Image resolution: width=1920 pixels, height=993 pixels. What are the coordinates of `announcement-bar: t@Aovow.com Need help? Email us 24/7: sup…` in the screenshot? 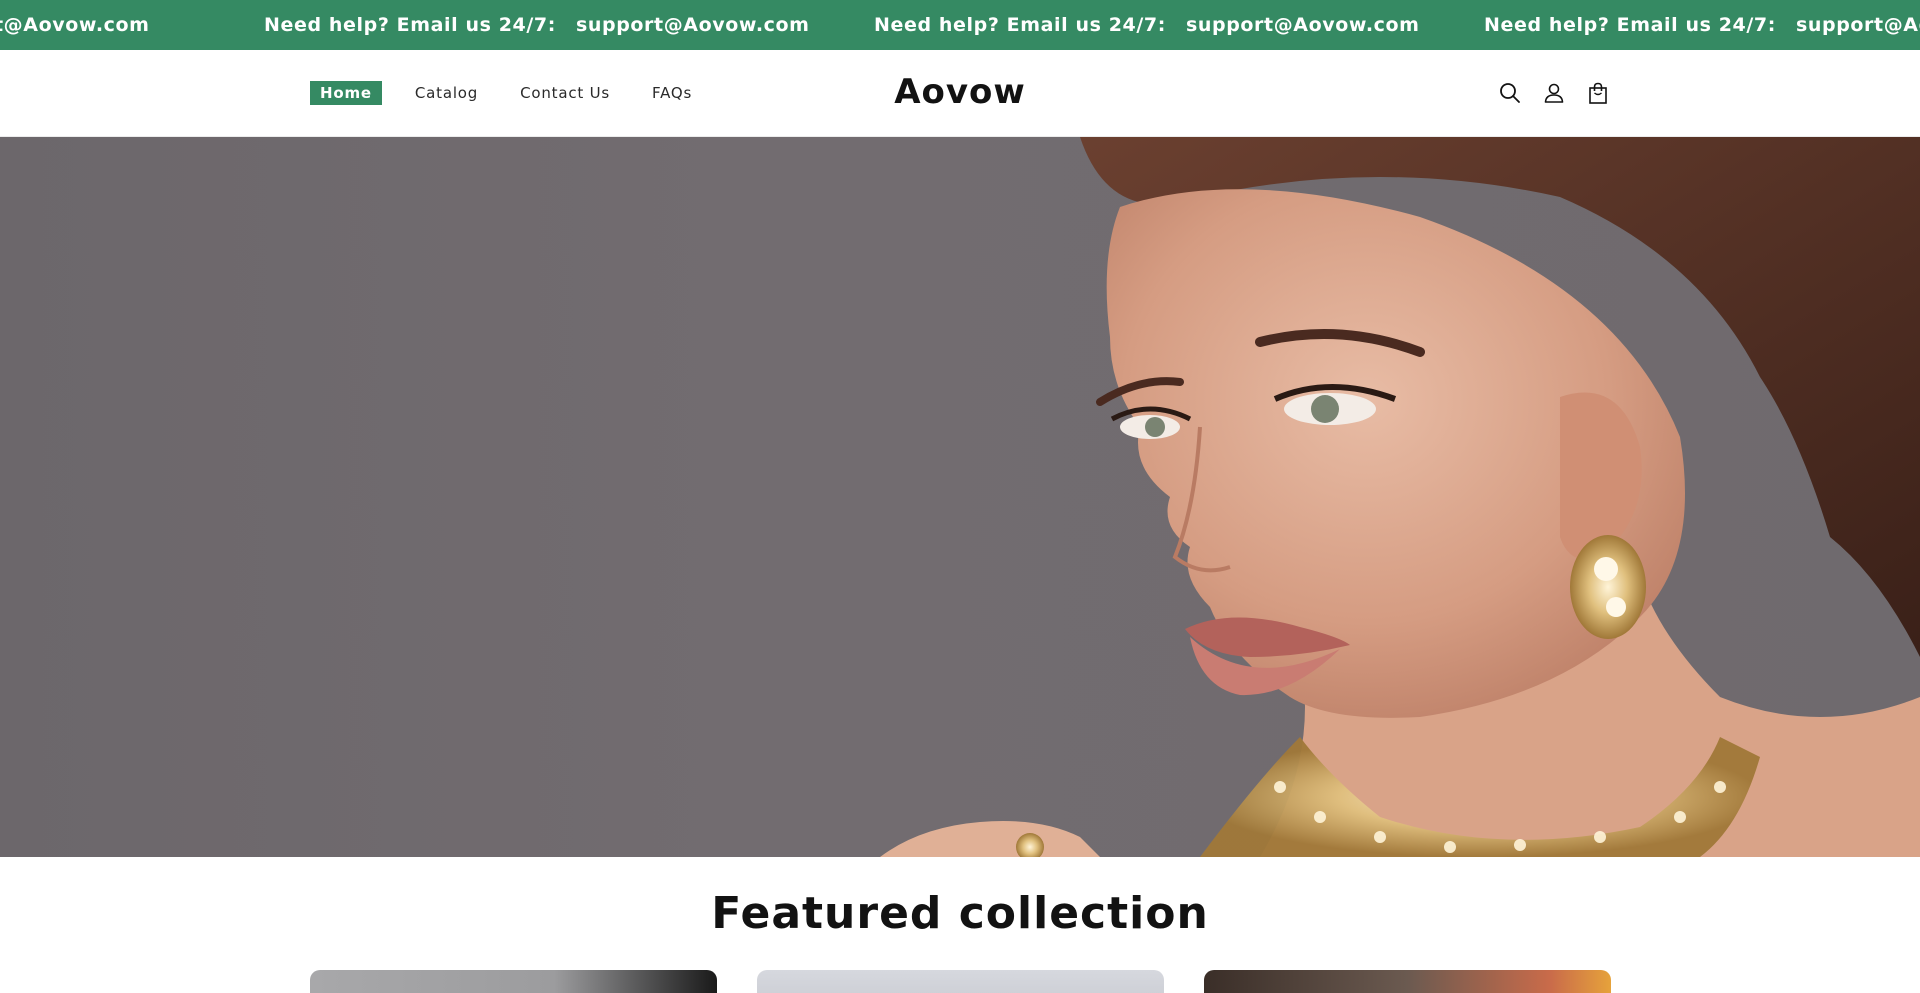 It's located at (960, 25).